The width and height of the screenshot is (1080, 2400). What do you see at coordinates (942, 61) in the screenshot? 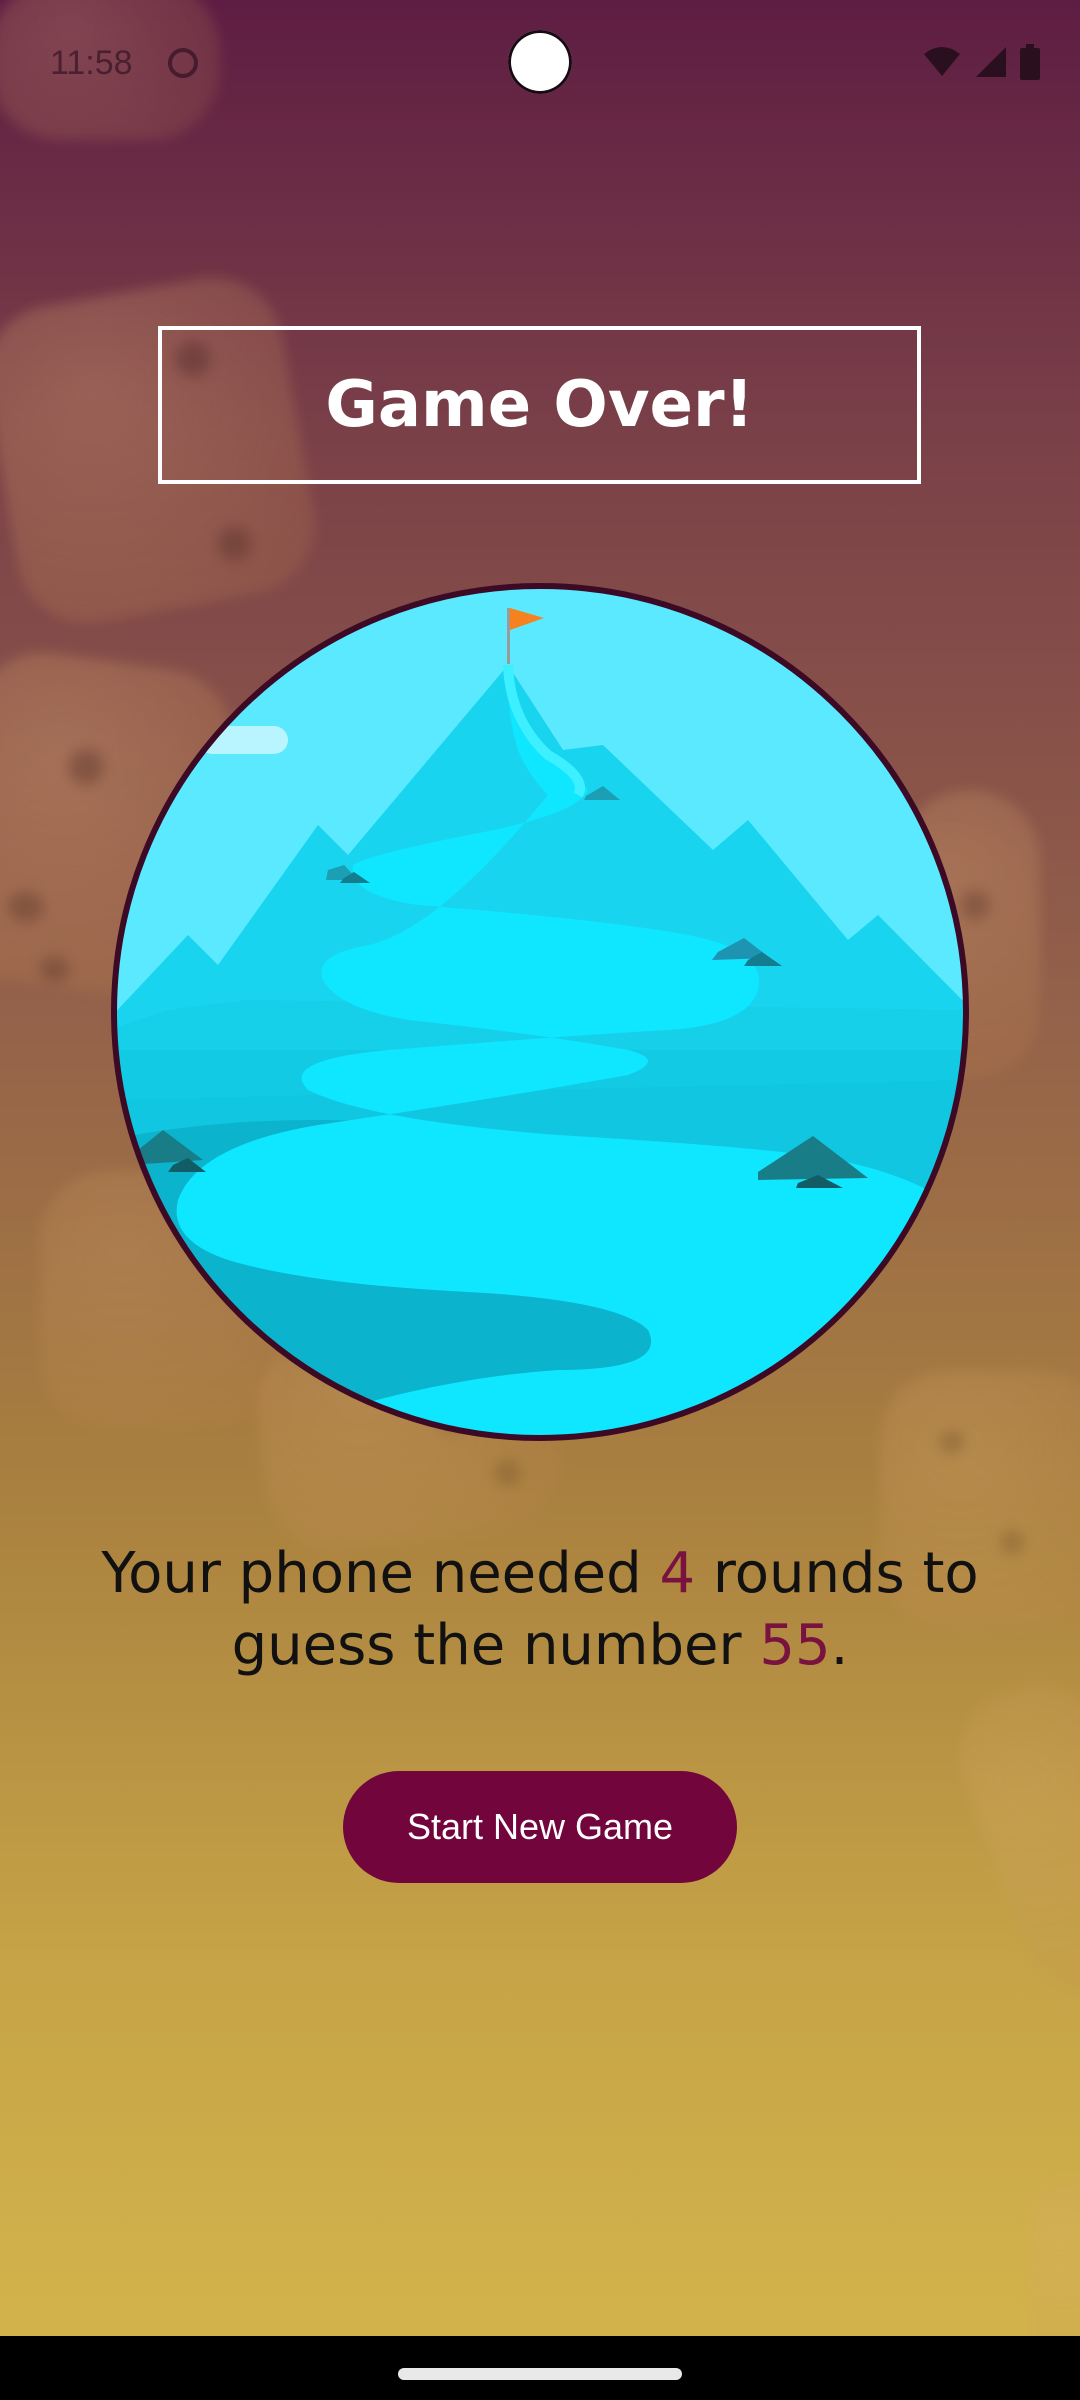
I see `wifi-icon` at bounding box center [942, 61].